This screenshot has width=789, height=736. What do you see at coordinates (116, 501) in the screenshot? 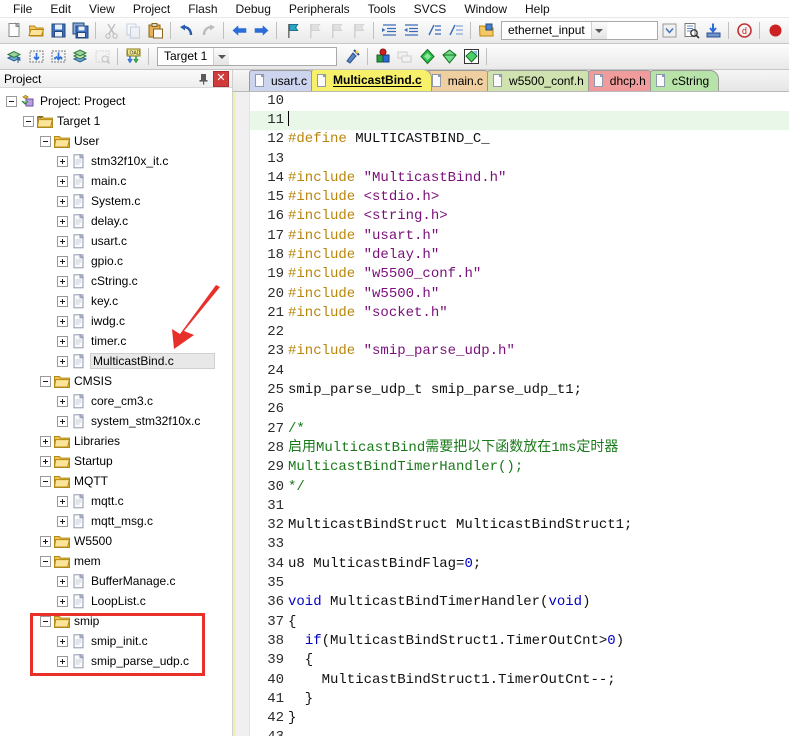
I see `tree-file-item: mqtt.c` at bounding box center [116, 501].